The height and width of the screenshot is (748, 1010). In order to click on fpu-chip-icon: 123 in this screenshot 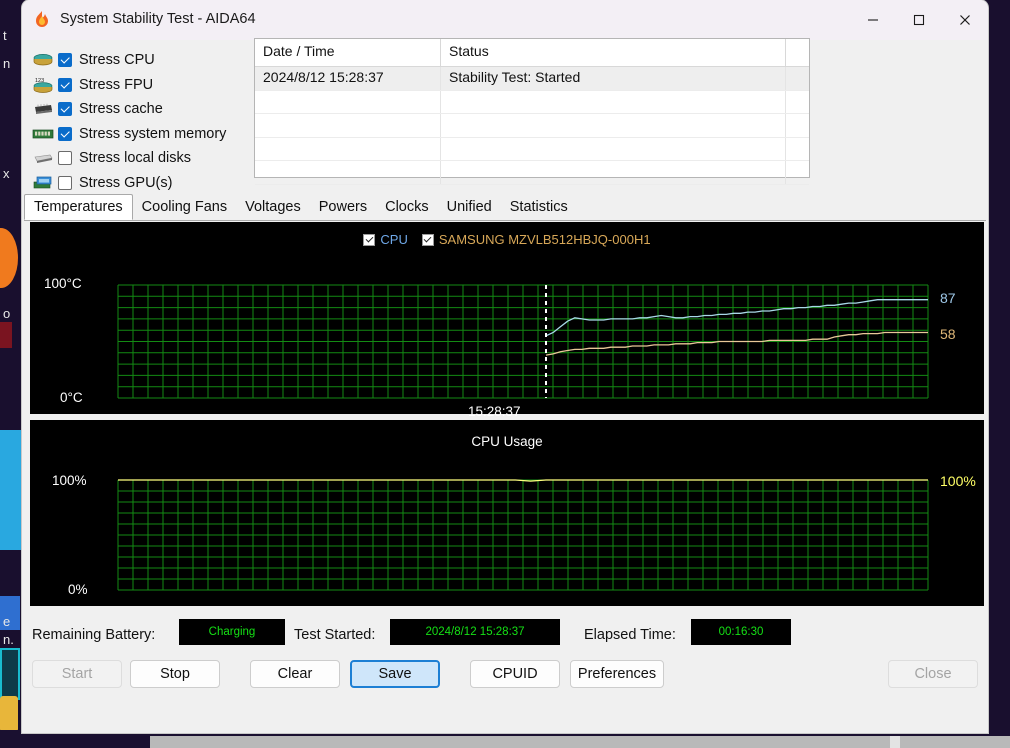, I will do `click(43, 85)`.